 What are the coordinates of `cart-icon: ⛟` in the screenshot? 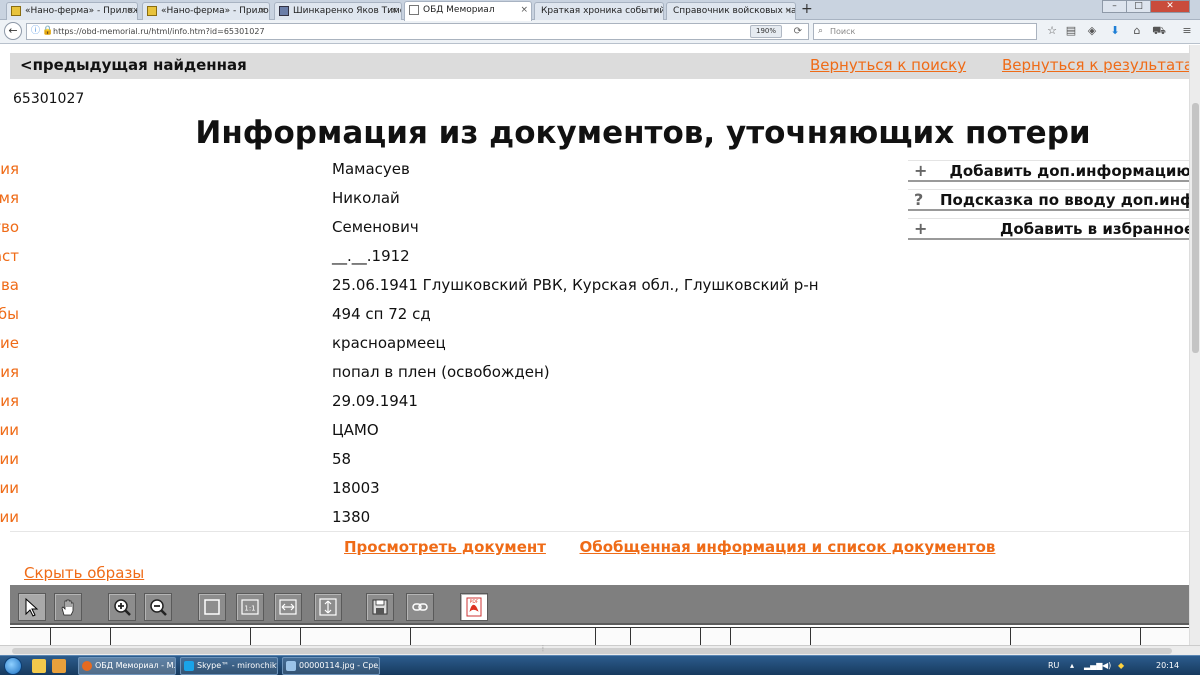 It's located at (1159, 31).